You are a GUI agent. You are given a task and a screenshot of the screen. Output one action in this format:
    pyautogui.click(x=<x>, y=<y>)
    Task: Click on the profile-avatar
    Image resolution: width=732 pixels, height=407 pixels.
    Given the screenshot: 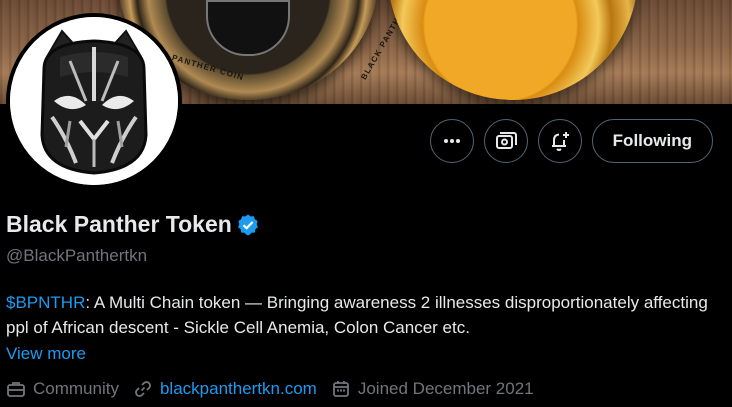 What is the action you would take?
    pyautogui.click(x=94, y=101)
    